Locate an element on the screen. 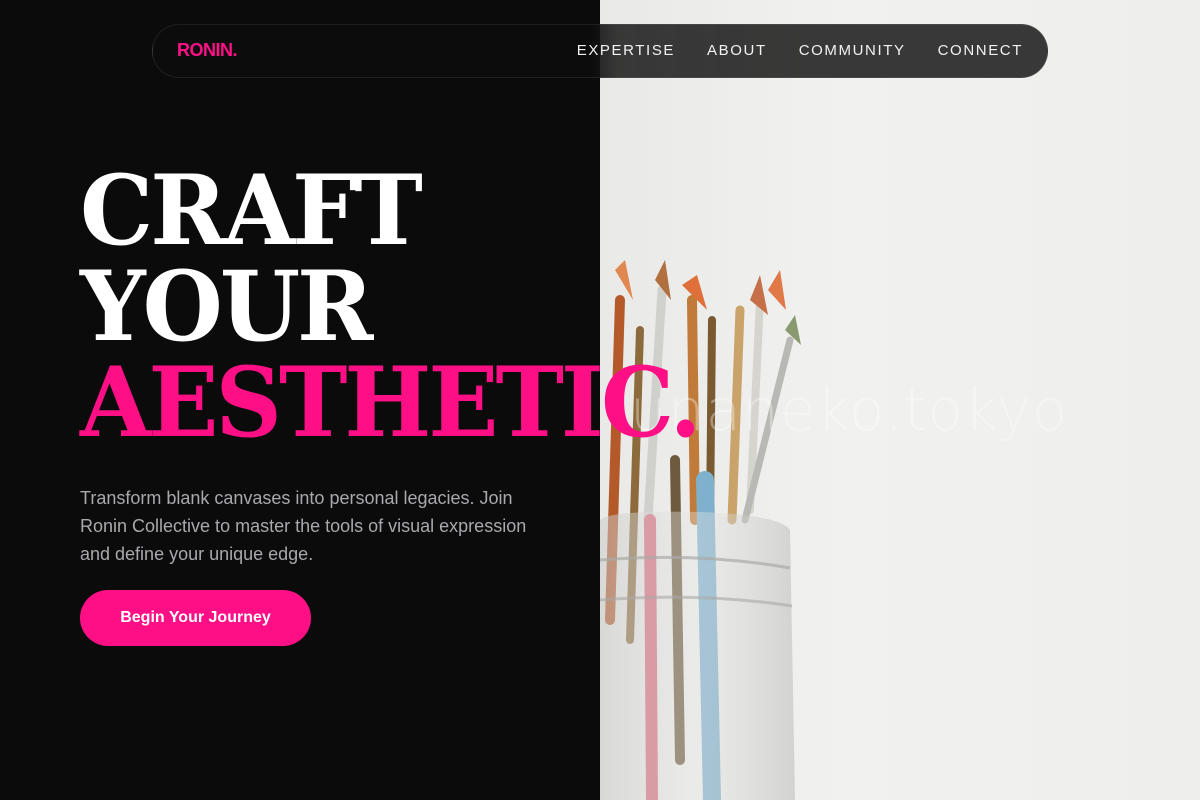 Image resolution: width=1200 pixels, height=800 pixels. hero-heading-line-1: CRAFT is located at coordinates (251, 210).